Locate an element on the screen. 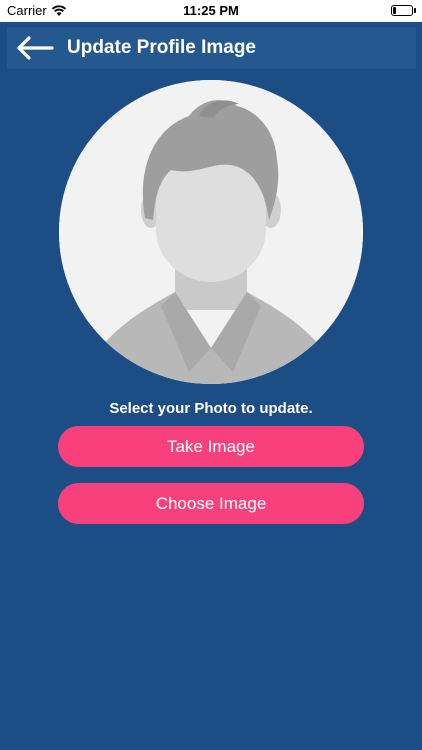 The width and height of the screenshot is (422, 750). select-photo-prompt: Select your Photo to update. is located at coordinates (211, 408).